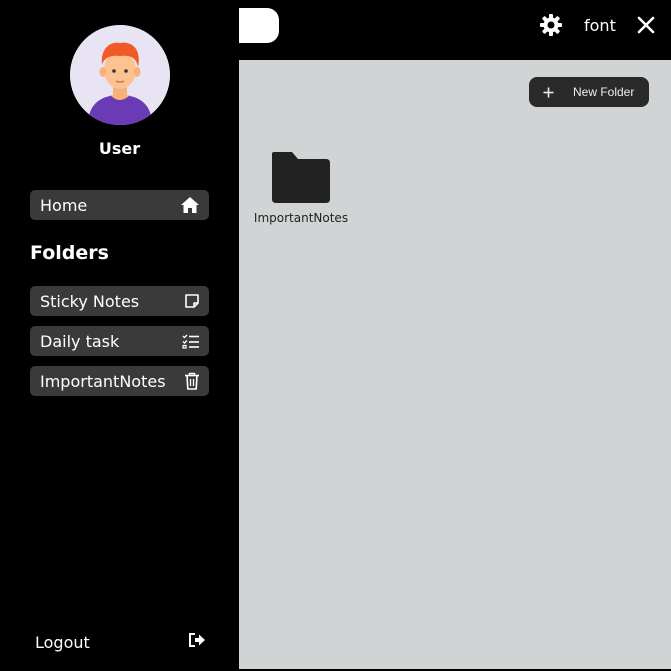 The height and width of the screenshot is (671, 671). I want to click on trash-icon, so click(192, 381).